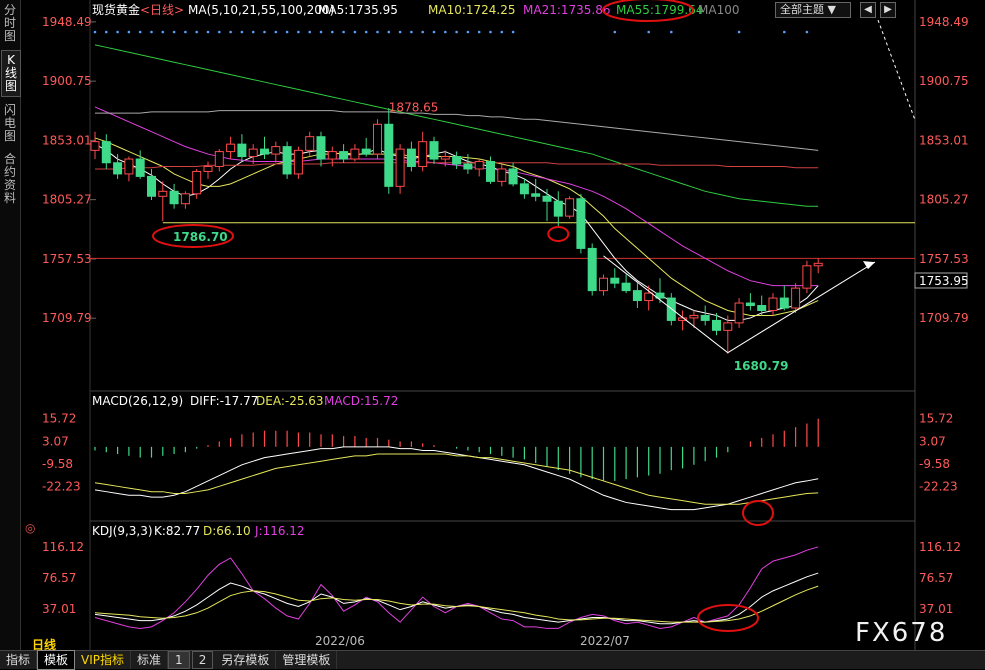 This screenshot has height=670, width=985. I want to click on next-arrow-icon: ▶, so click(888, 10).